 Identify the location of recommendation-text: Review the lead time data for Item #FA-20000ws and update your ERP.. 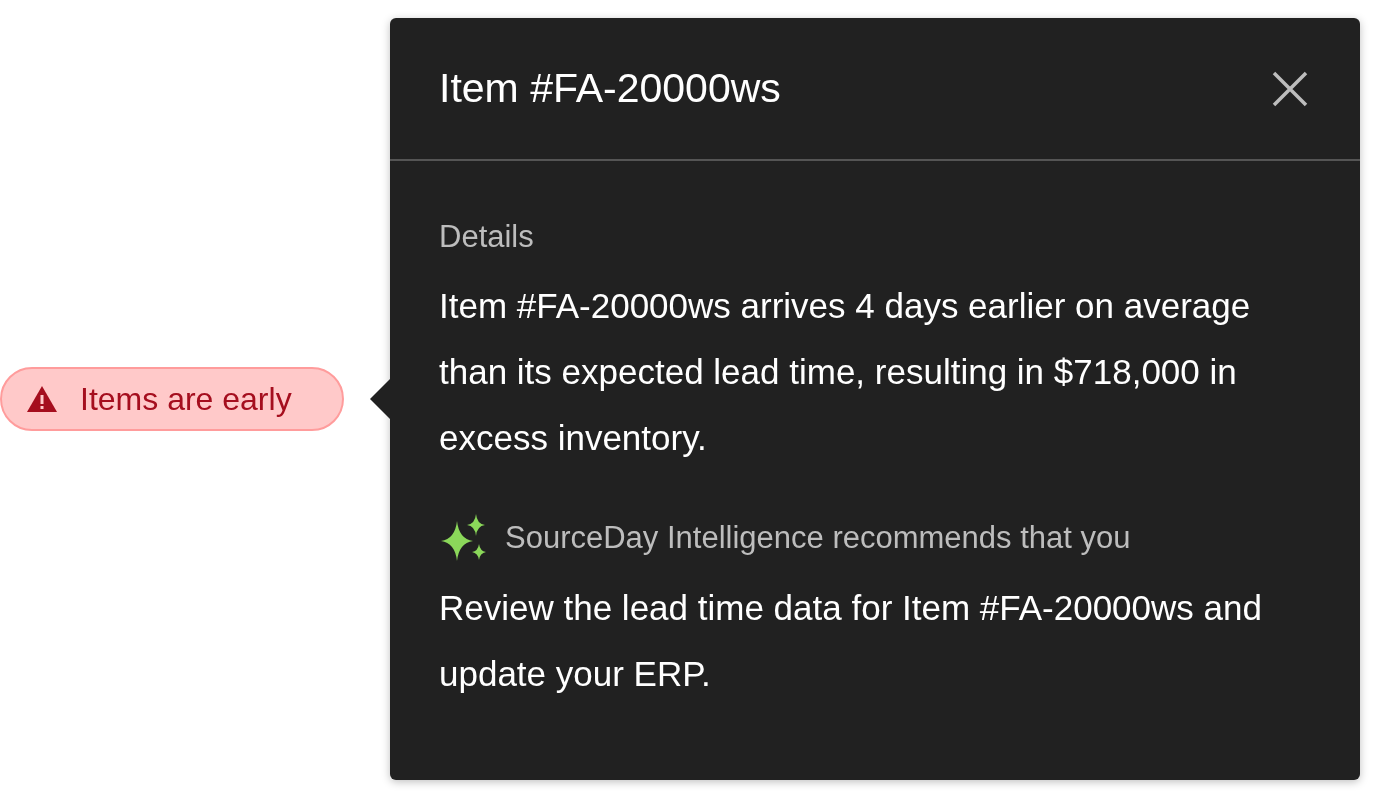
(851, 641).